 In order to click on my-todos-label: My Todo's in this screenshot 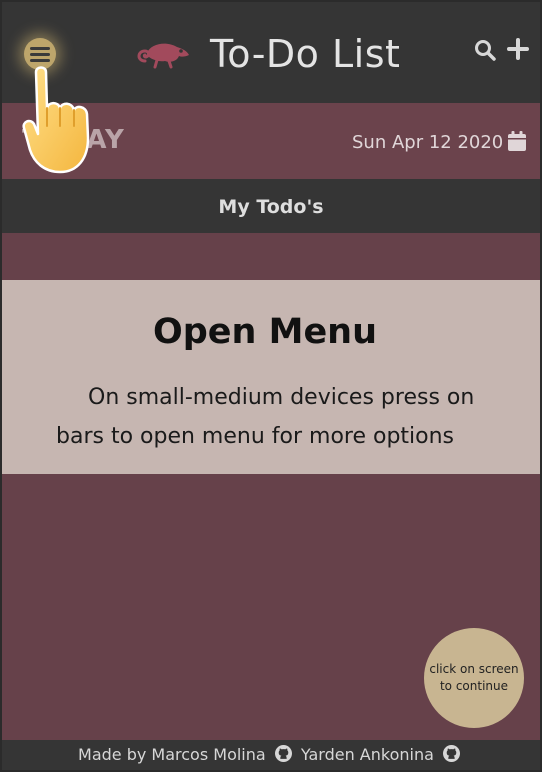, I will do `click(271, 207)`.